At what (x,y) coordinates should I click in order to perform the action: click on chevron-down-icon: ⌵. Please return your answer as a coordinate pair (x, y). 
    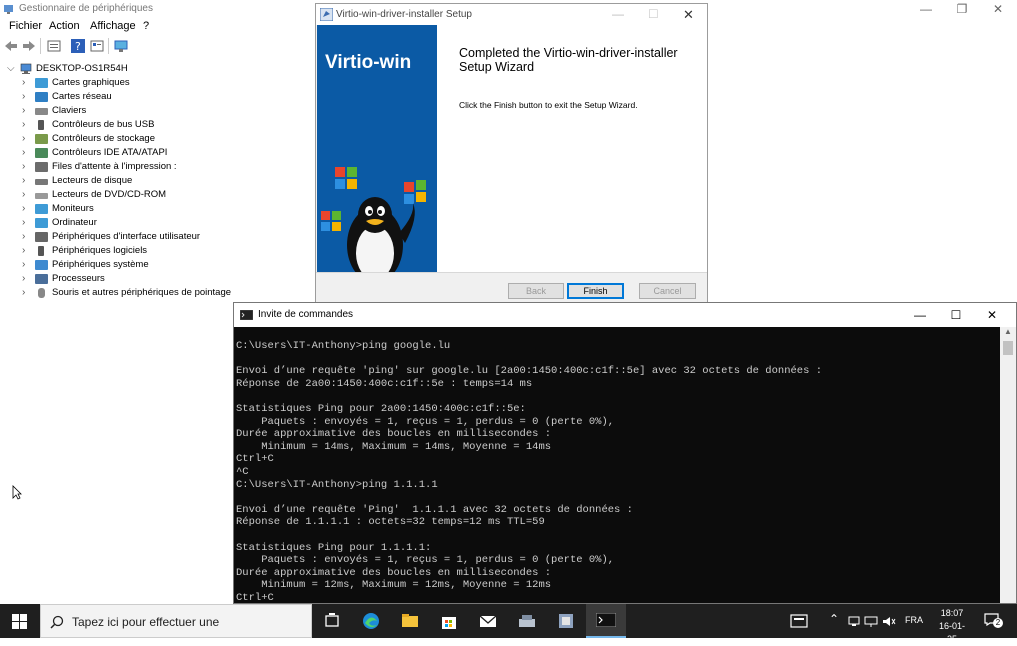
    Looking at the image, I should click on (11, 68).